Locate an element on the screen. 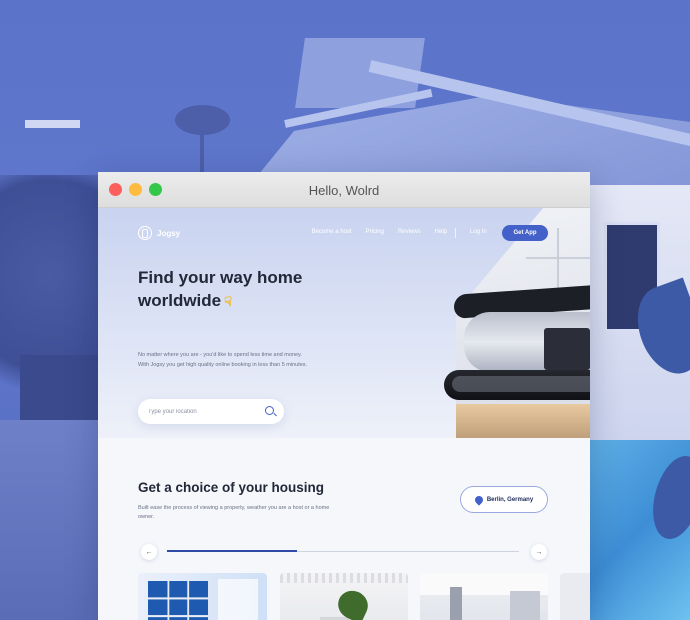  window-title: Hello, Wolrd is located at coordinates (344, 190).